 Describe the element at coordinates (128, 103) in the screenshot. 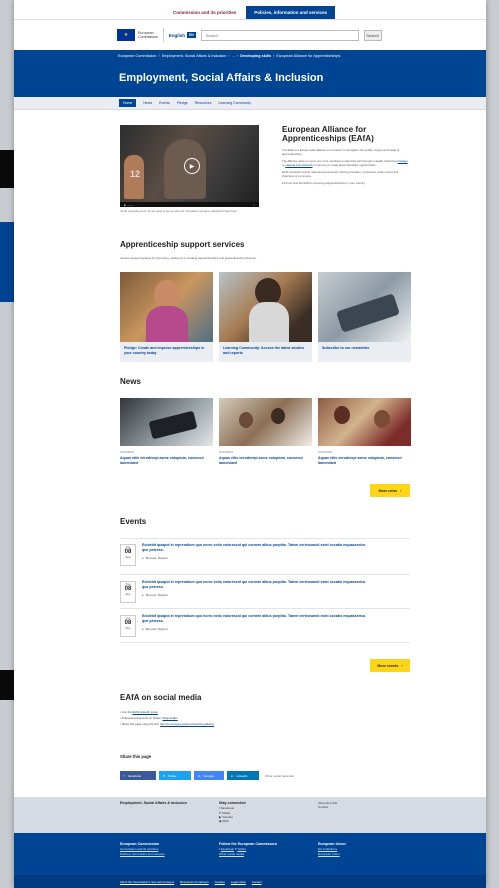

I see `nav-home: Home` at that location.